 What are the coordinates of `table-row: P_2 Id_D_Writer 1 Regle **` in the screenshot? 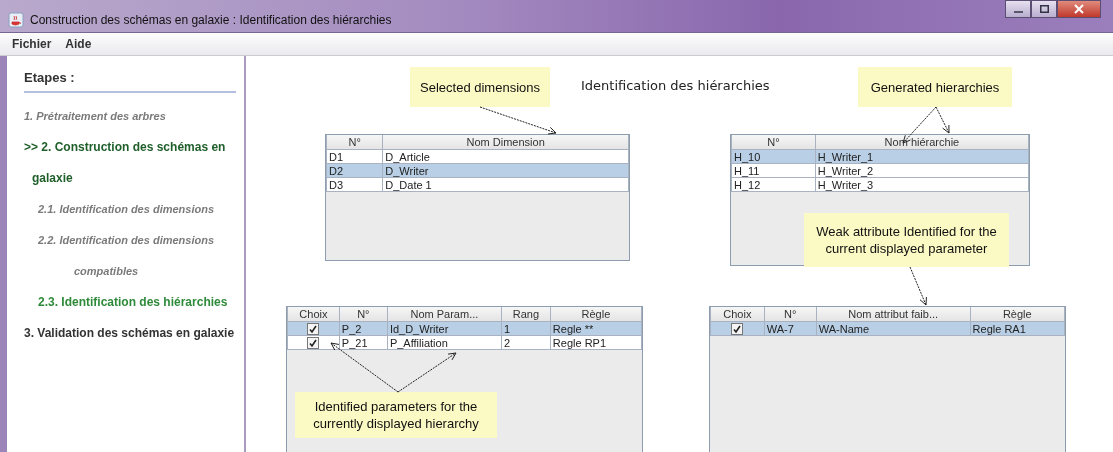 It's located at (464, 328).